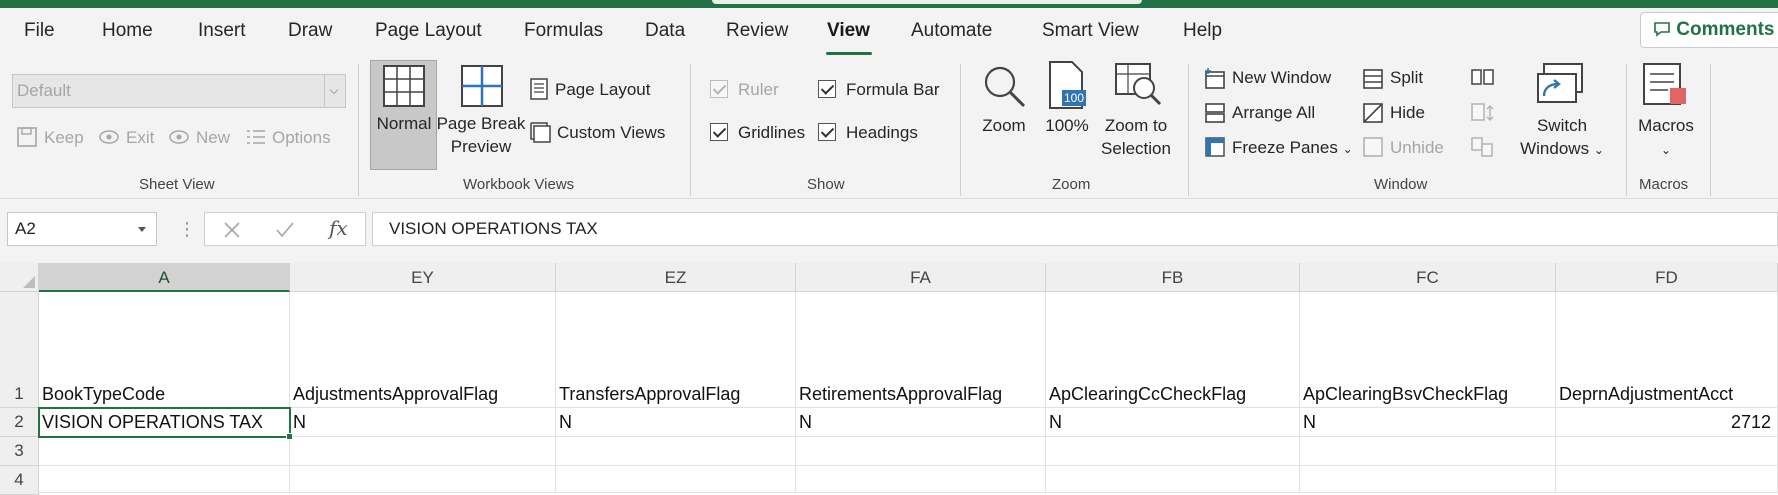  I want to click on tab-view: View, so click(848, 31).